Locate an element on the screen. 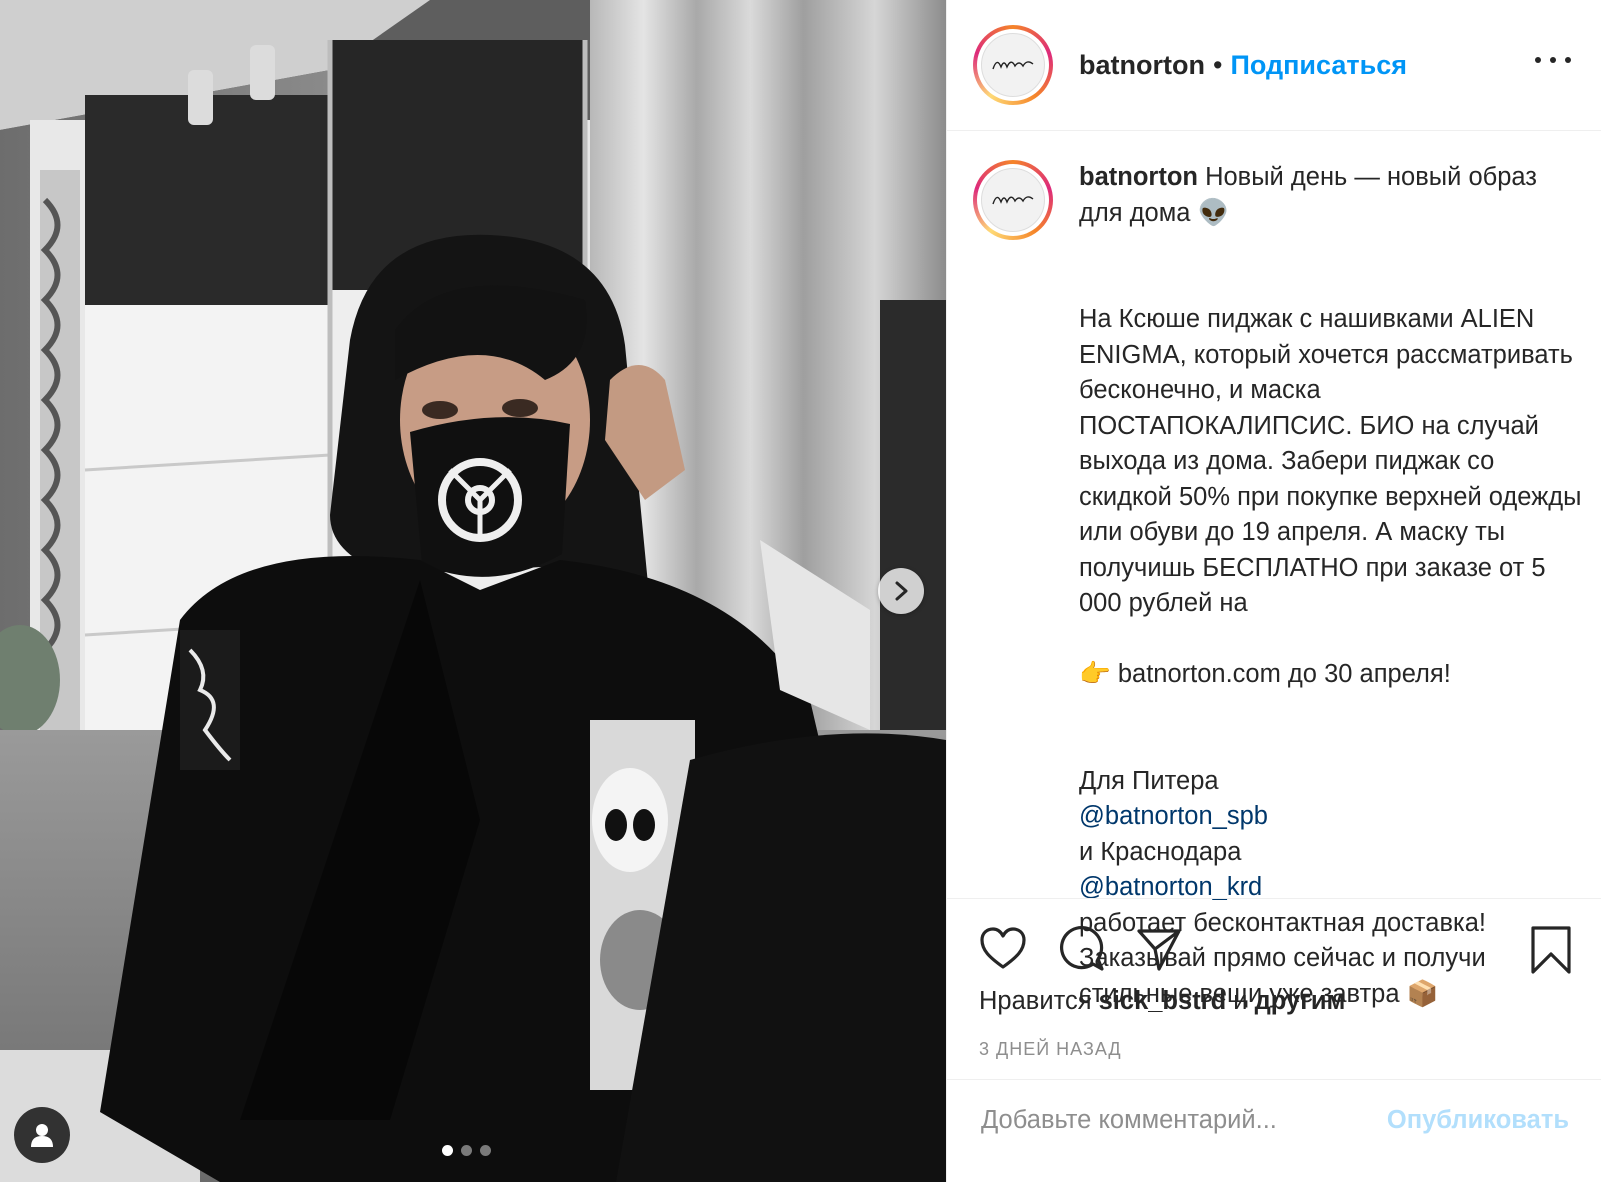 This screenshot has height=1182, width=1601. mention-link: @batnorton_krd is located at coordinates (1170, 887).